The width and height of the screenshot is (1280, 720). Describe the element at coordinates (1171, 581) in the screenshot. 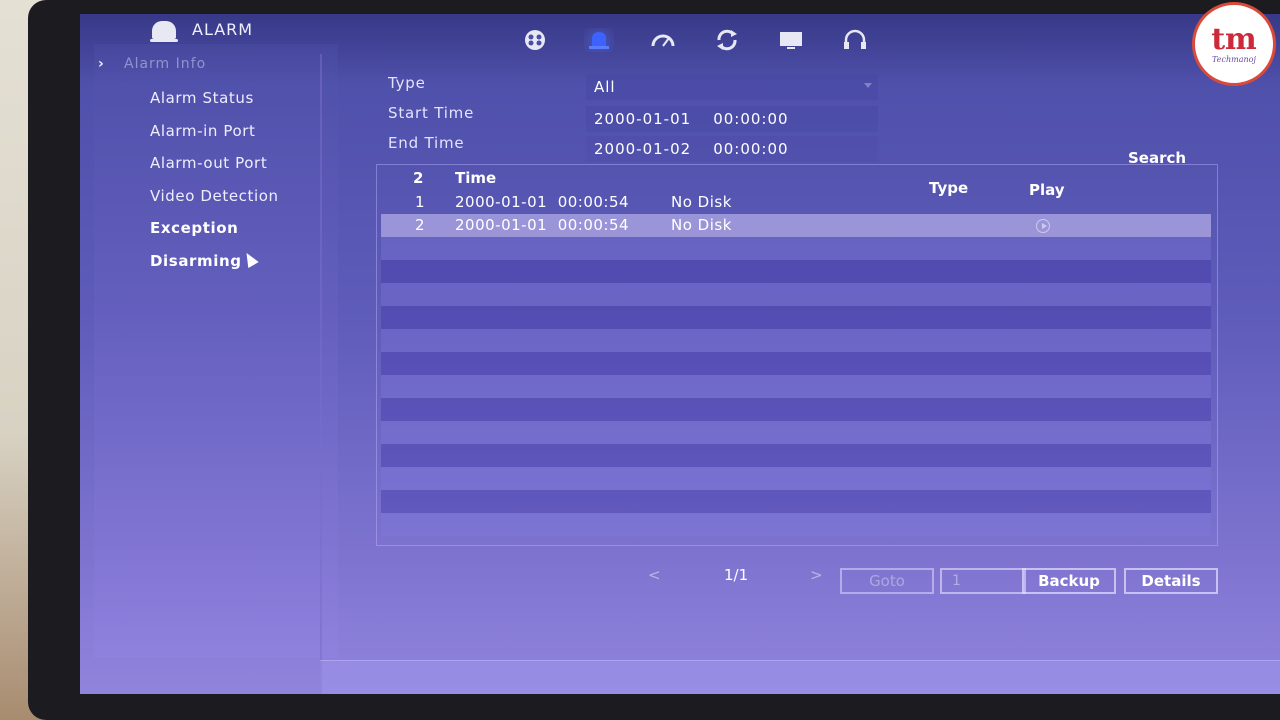

I see `details-button: Details` at that location.